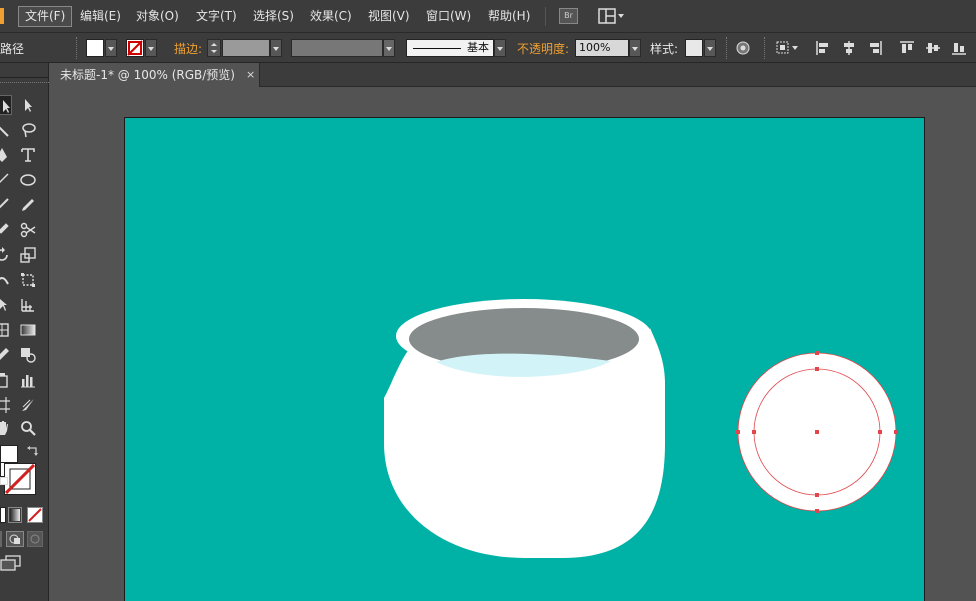 This screenshot has height=601, width=976. What do you see at coordinates (28, 255) in the screenshot?
I see `scale-tool-icon` at bounding box center [28, 255].